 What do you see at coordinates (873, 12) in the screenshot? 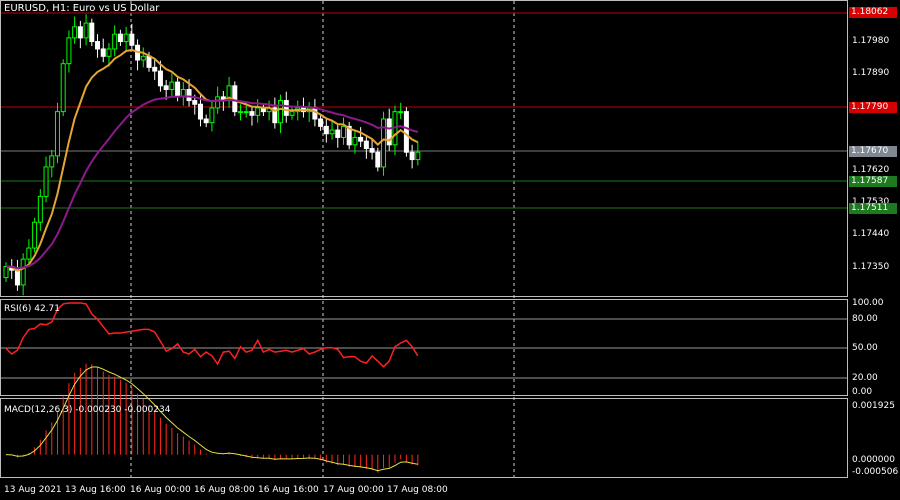
I see `price-label-red: 1.18062` at bounding box center [873, 12].